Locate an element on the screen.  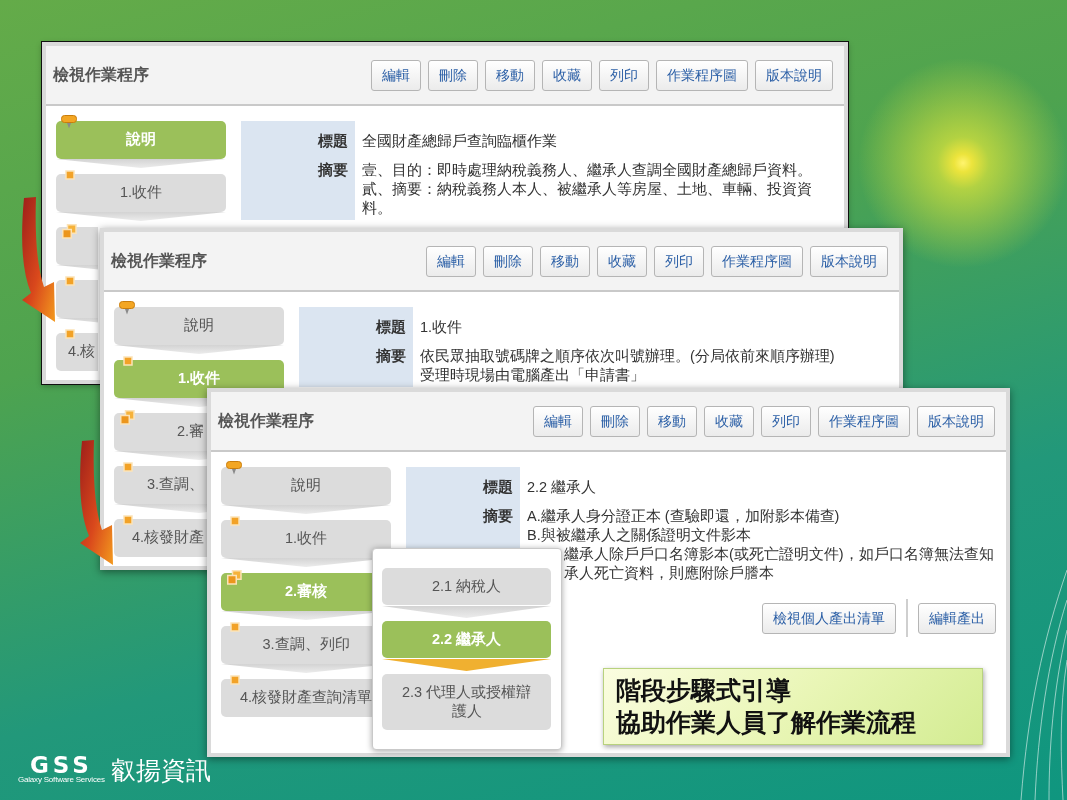
field-text: 全國財產總歸戶查詢臨櫃作業 is located at coordinates (459, 141).